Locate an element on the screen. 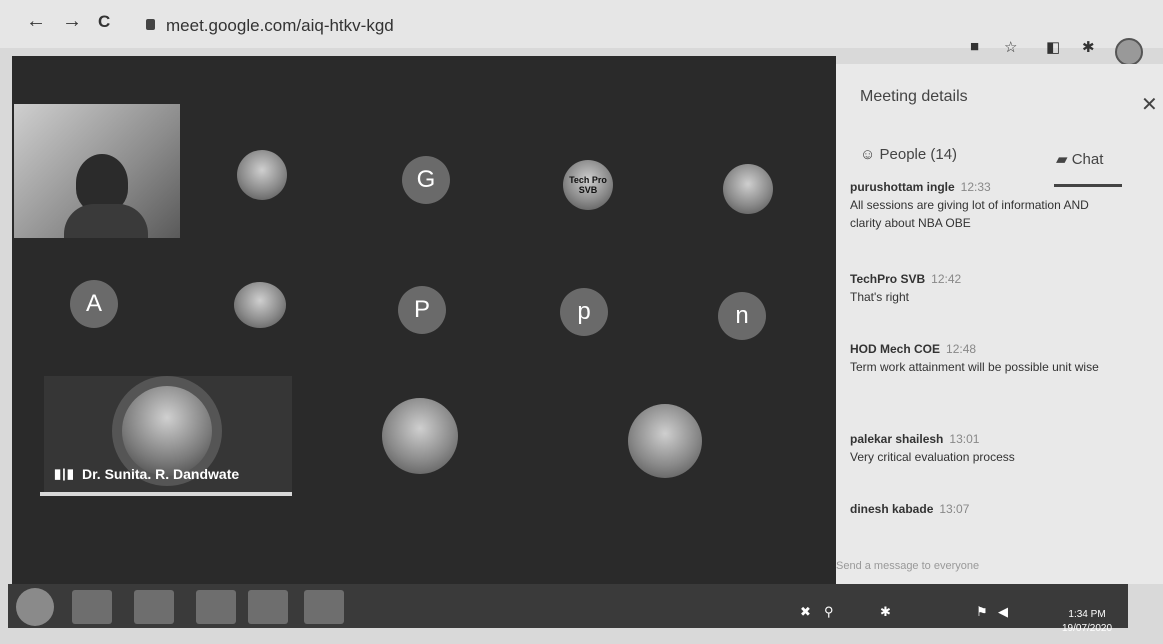 The width and height of the screenshot is (1163, 644). mic-bars-icon: ▮|▮ is located at coordinates (64, 473).